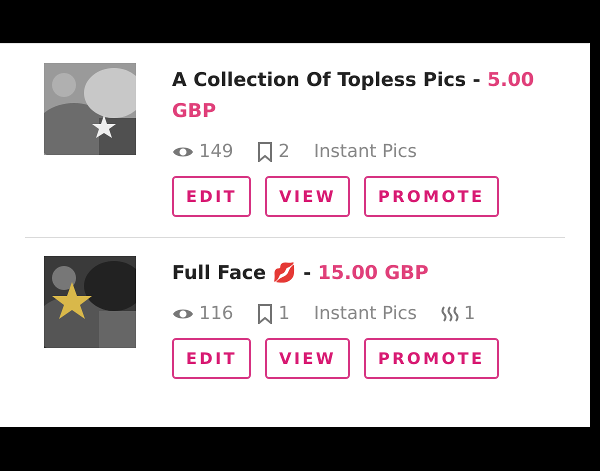  I want to click on listing-title: A Collection Of Topless Pics - 5.00 GBP, so click(354, 96).